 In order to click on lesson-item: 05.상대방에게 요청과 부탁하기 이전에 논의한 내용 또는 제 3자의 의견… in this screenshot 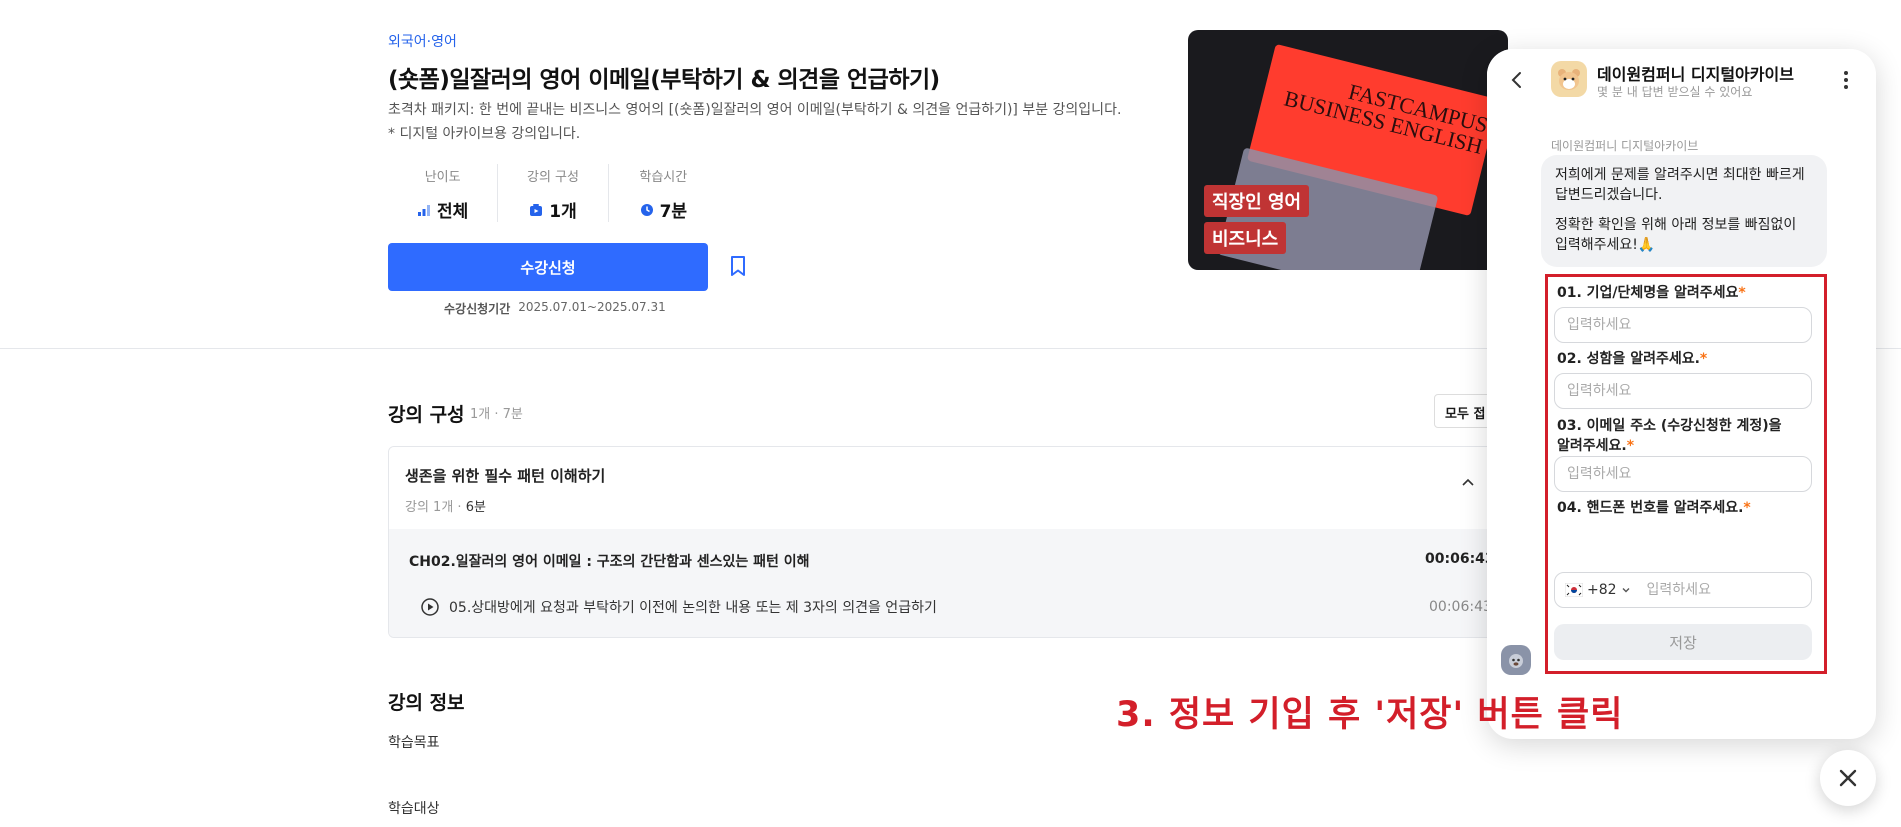, I will do `click(679, 607)`.